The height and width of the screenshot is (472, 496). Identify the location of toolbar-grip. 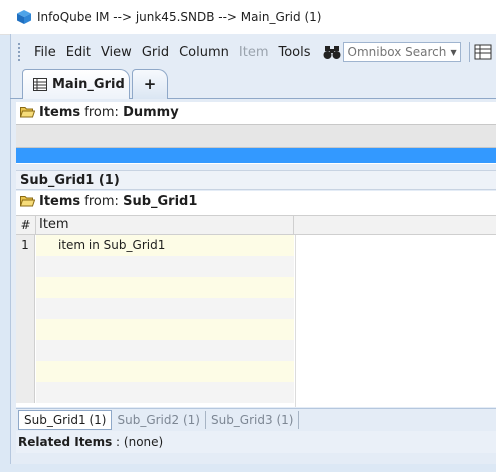
(21, 52).